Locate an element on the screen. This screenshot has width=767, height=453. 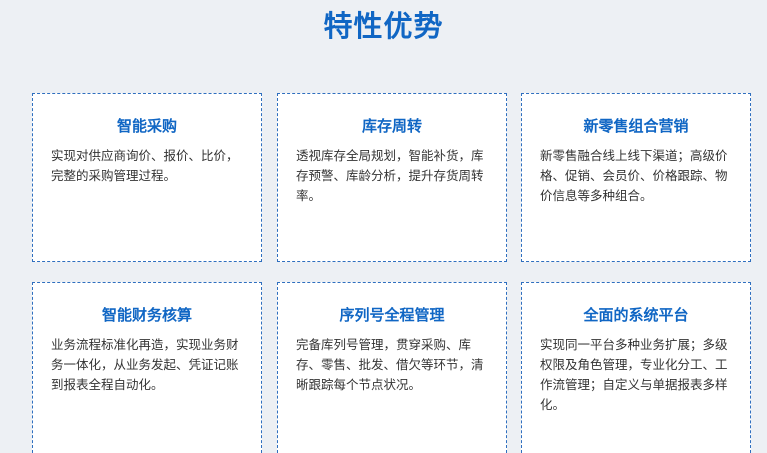
feature-title: 新零售组合营销 is located at coordinates (636, 126).